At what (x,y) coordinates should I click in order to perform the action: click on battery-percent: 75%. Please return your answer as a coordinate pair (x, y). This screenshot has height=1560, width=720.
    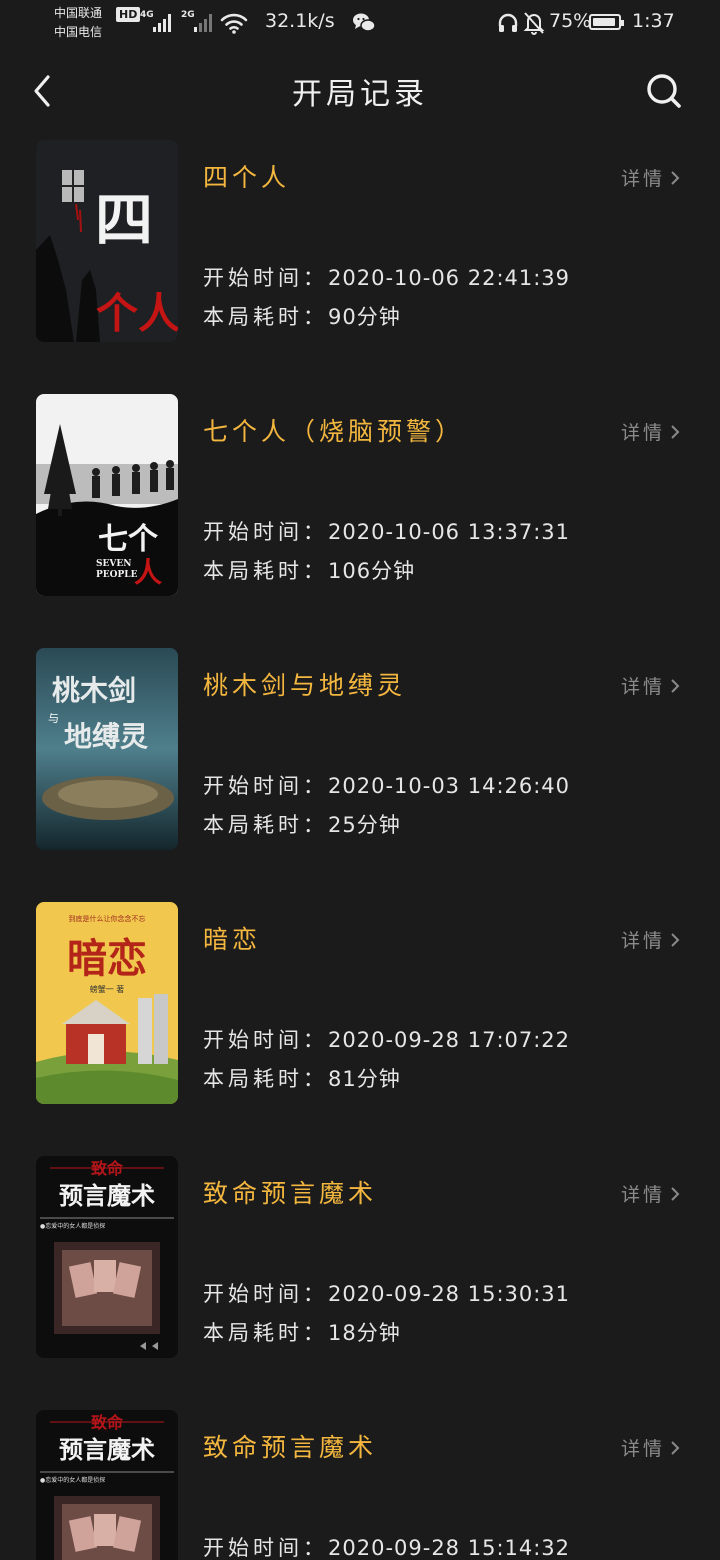
    Looking at the image, I should click on (570, 21).